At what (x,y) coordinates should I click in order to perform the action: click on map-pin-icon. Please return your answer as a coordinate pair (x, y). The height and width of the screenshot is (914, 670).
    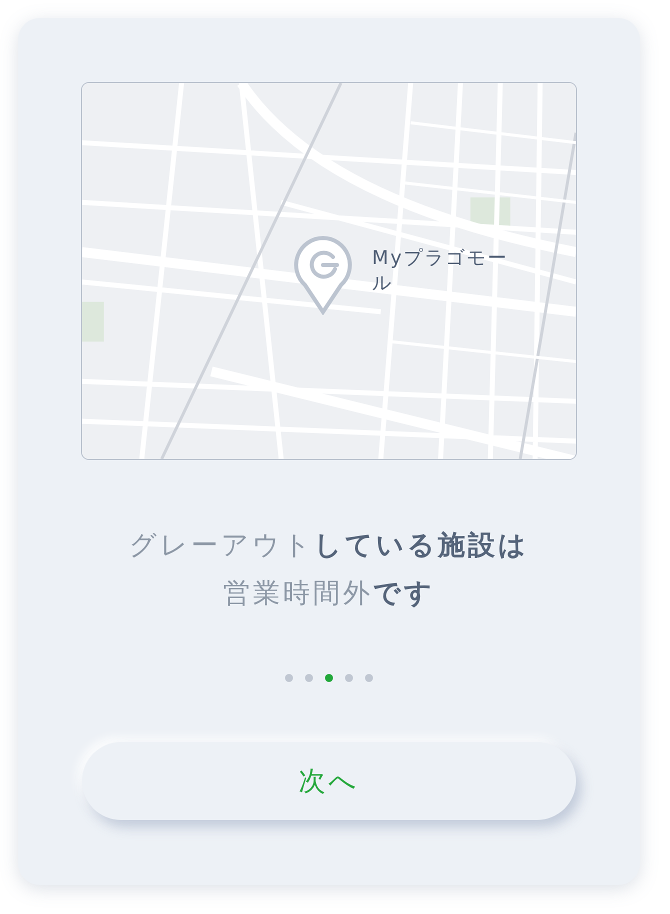
    Looking at the image, I should click on (323, 275).